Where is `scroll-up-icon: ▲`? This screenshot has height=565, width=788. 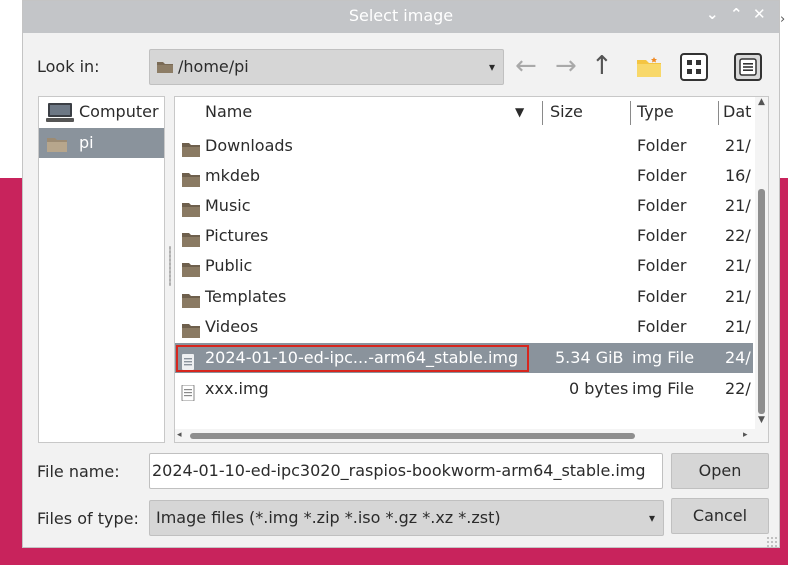 scroll-up-icon: ▲ is located at coordinates (761, 102).